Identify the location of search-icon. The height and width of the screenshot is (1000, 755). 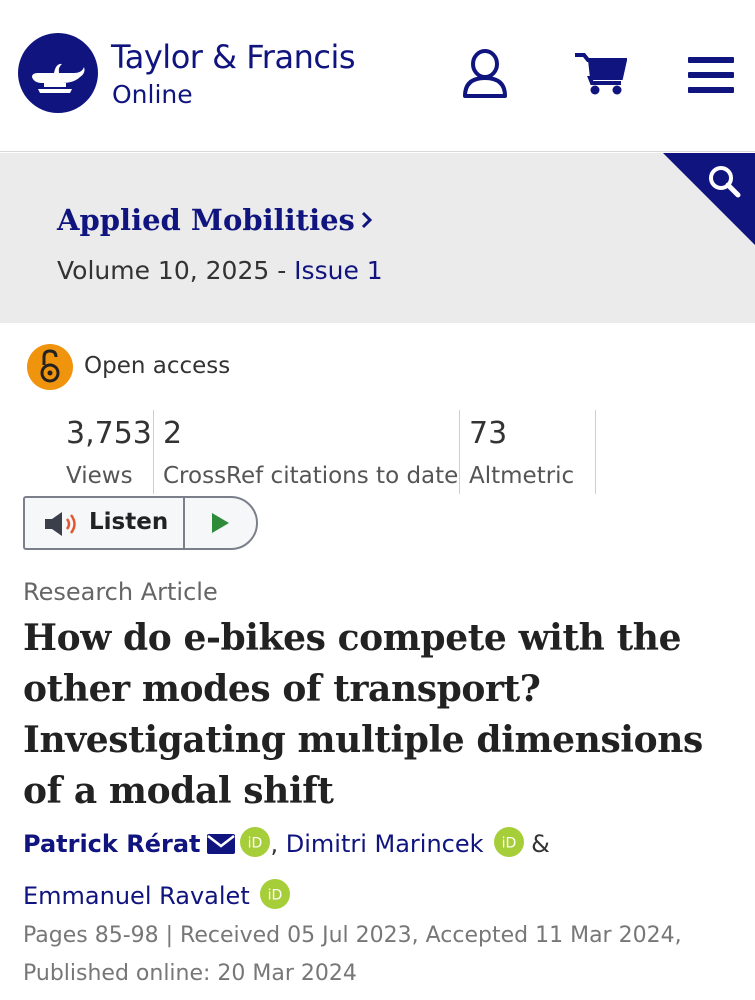
(709, 199).